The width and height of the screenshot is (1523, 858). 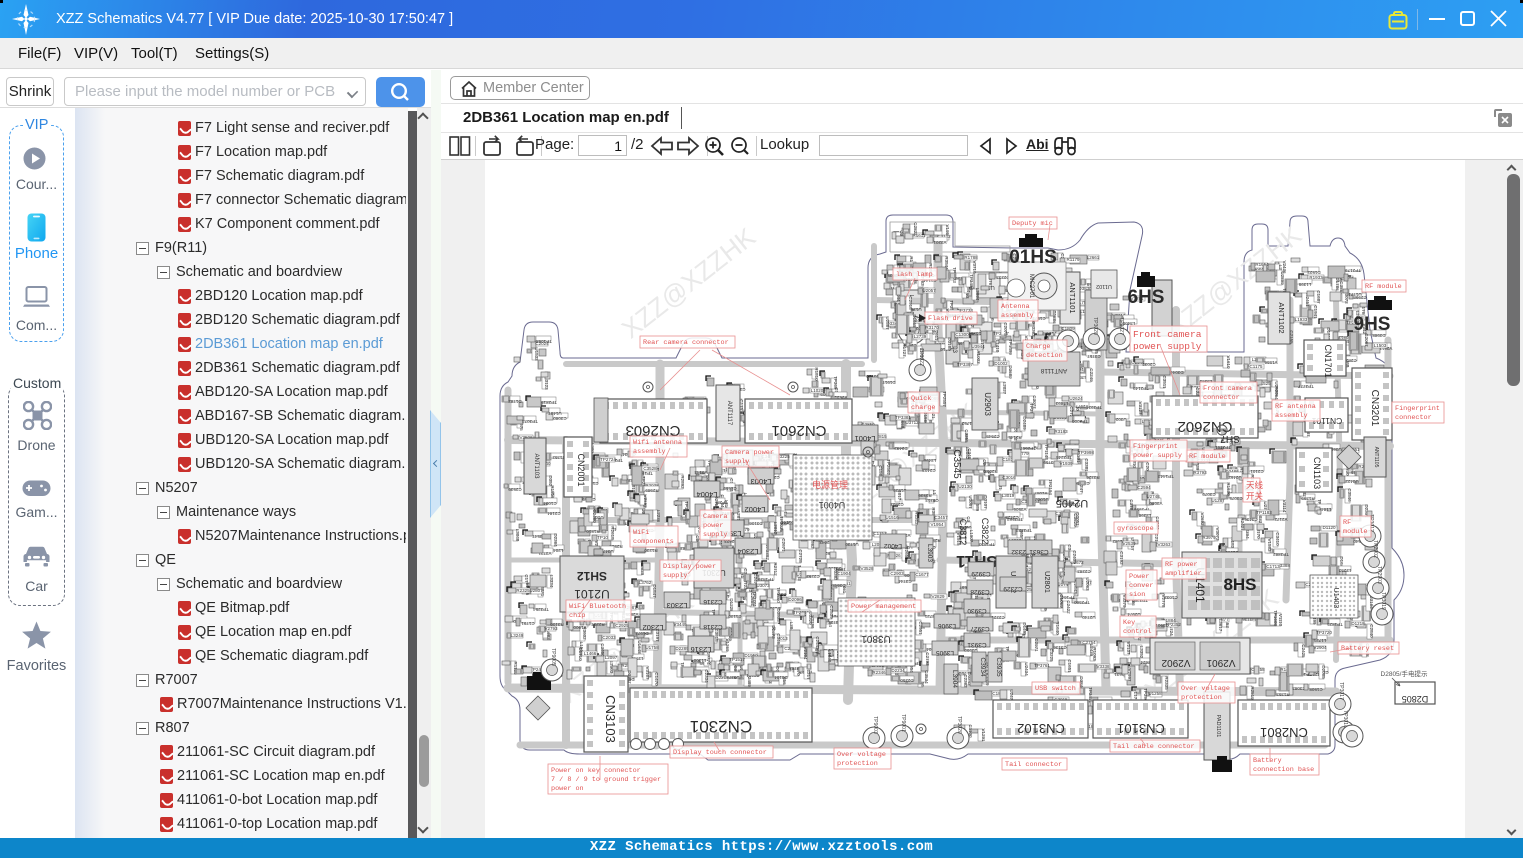 I want to click on svg-text: TP3035, so click(x=781, y=524).